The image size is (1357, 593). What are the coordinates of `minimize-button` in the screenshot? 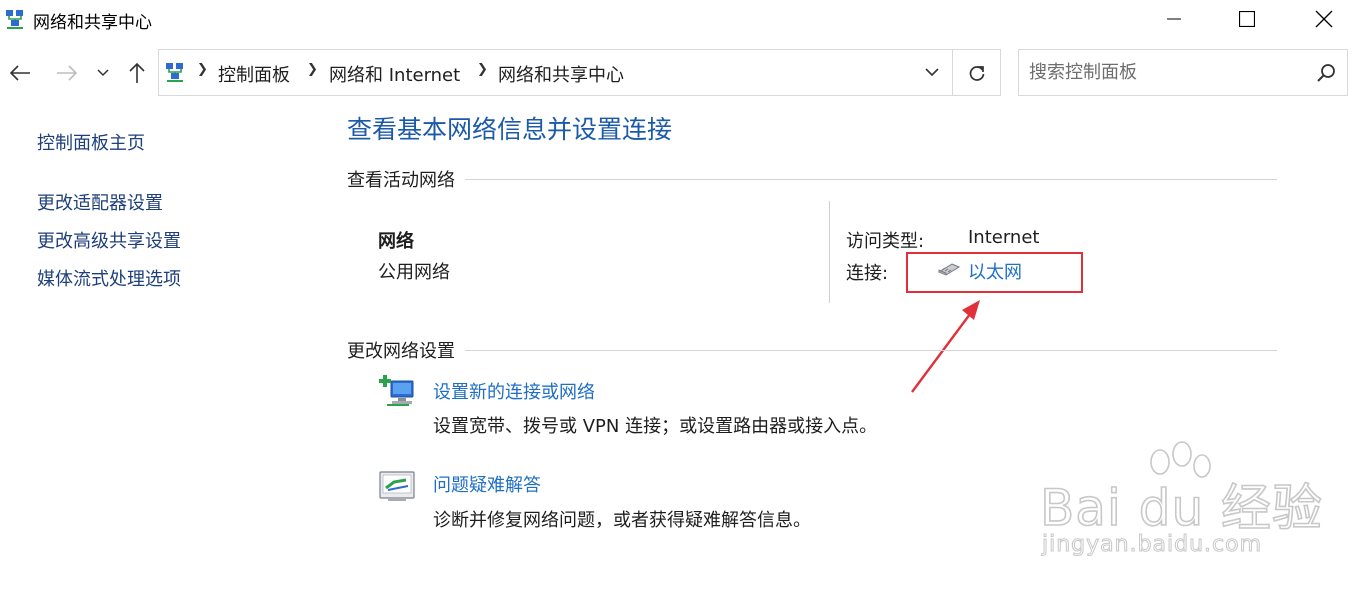 It's located at (1174, 19).